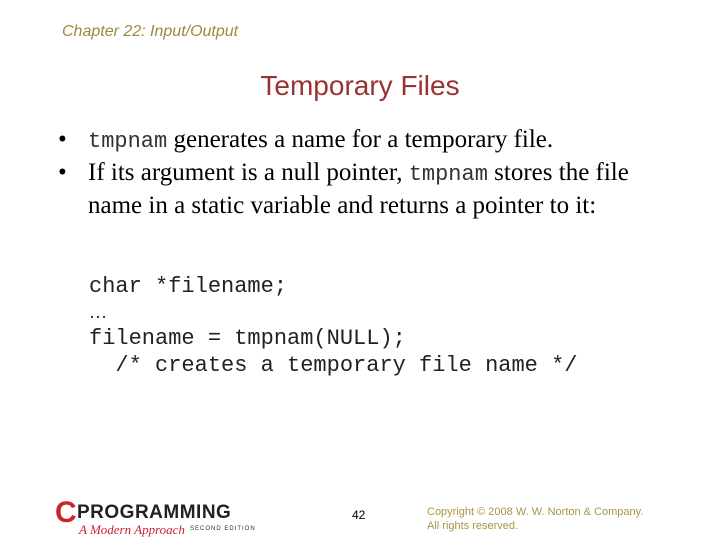  I want to click on slide-title: Temporary Files, so click(360, 85).